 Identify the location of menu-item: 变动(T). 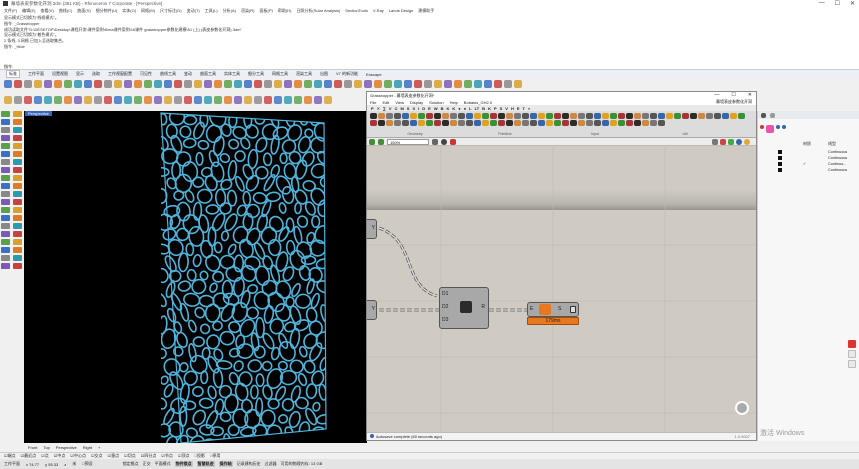
(193, 11).